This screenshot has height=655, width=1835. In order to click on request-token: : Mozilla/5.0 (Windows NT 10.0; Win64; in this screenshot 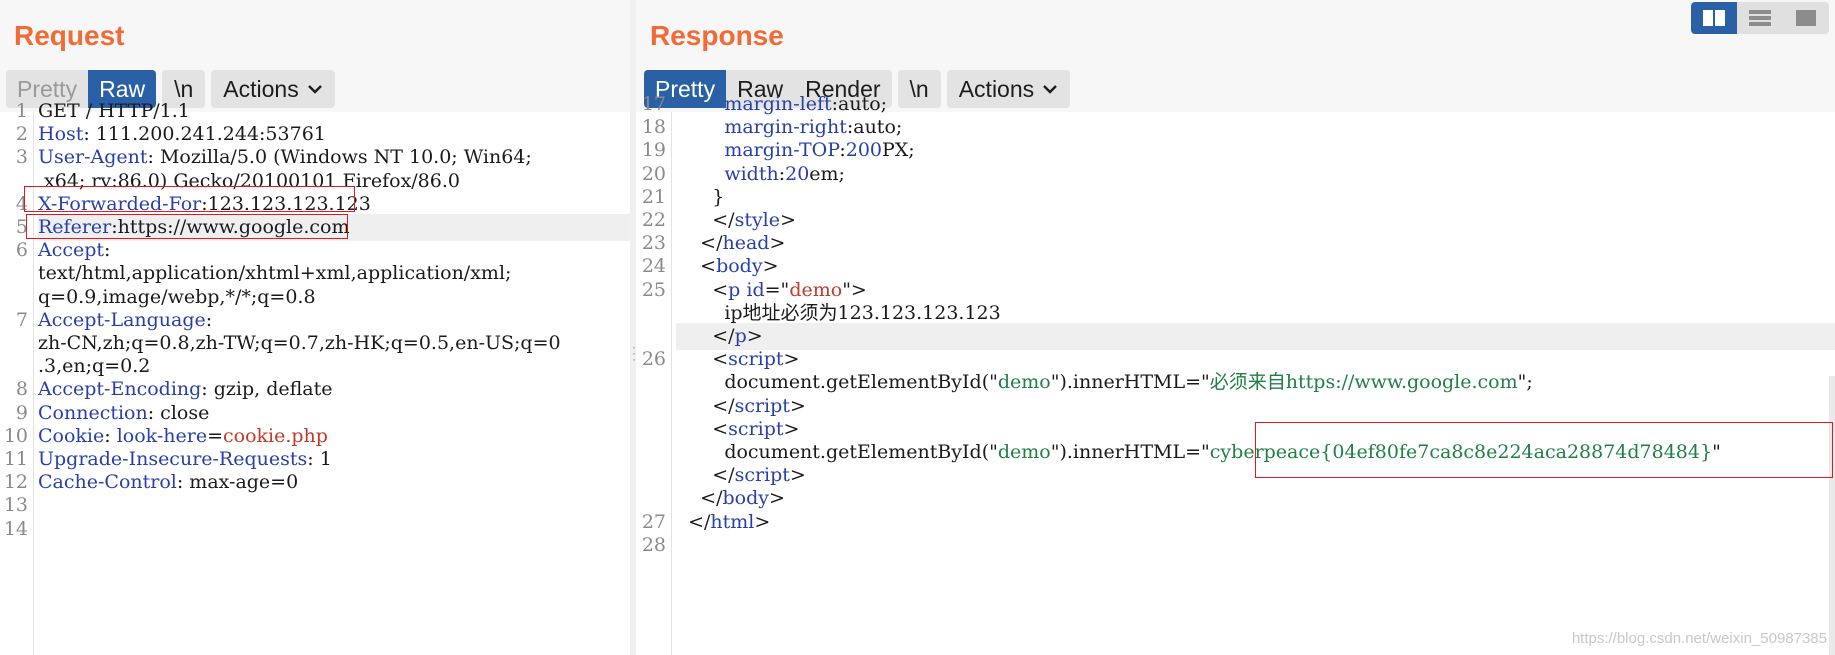, I will do `click(339, 157)`.